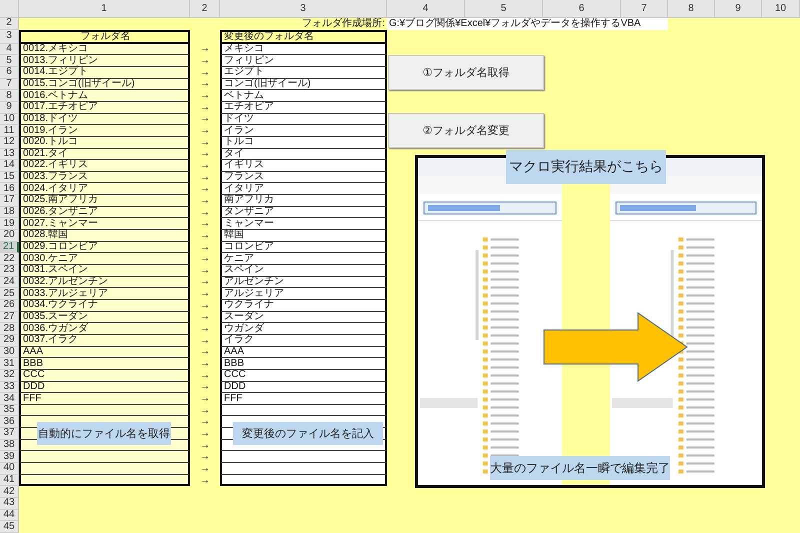 The width and height of the screenshot is (800, 533). I want to click on row-header: 8, so click(9, 96).